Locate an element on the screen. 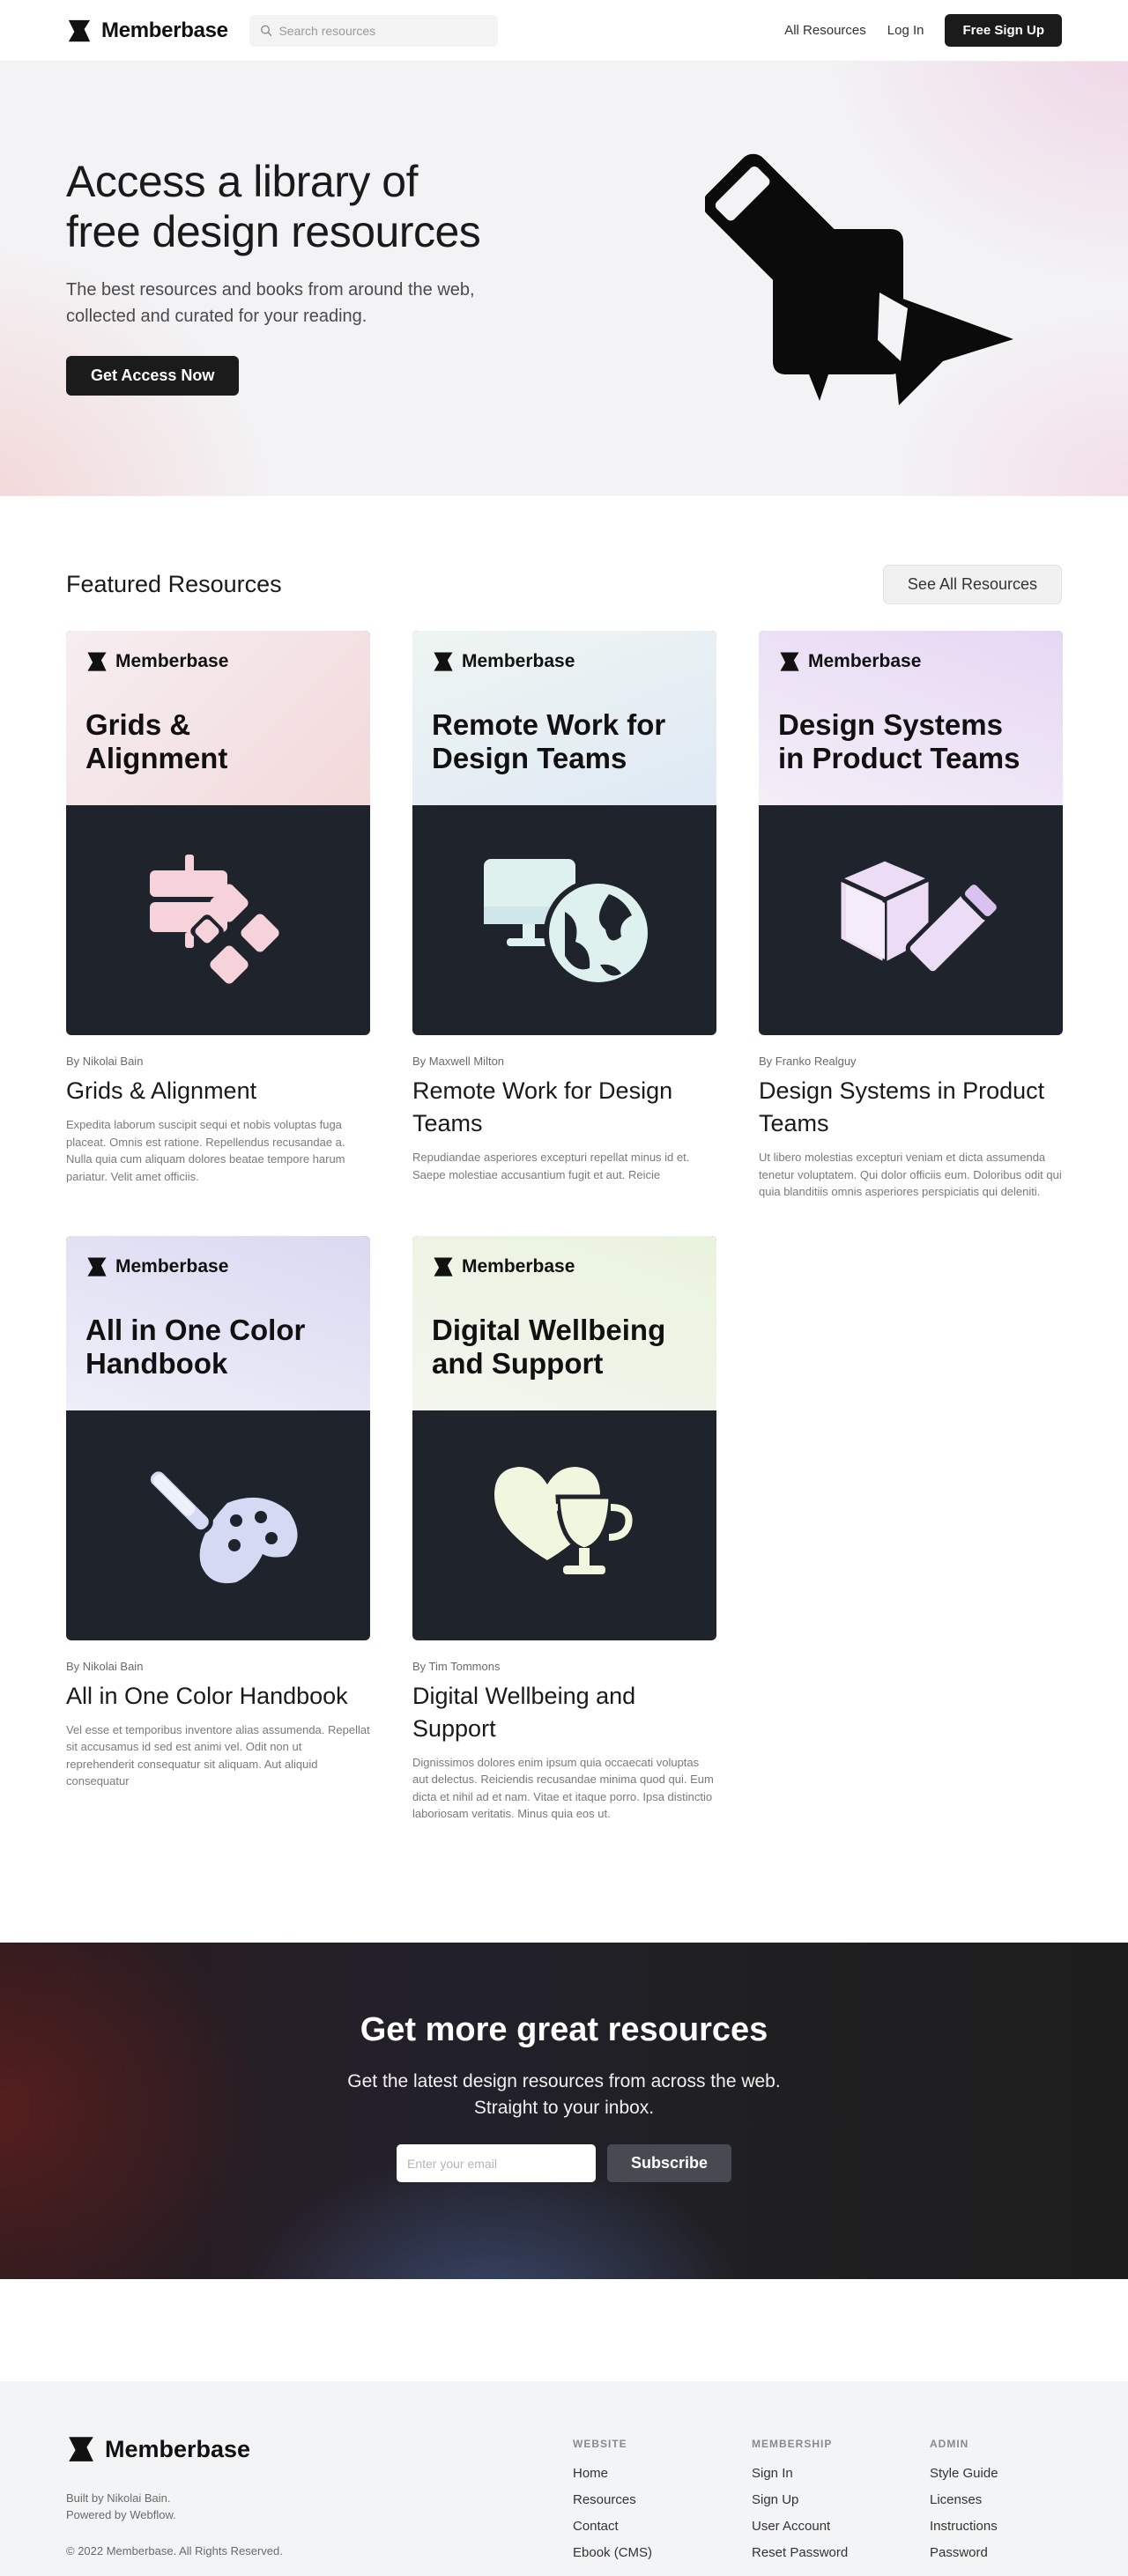 This screenshot has height=2576, width=1128. footer-column-heading: WEBSITE is located at coordinates (600, 2444).